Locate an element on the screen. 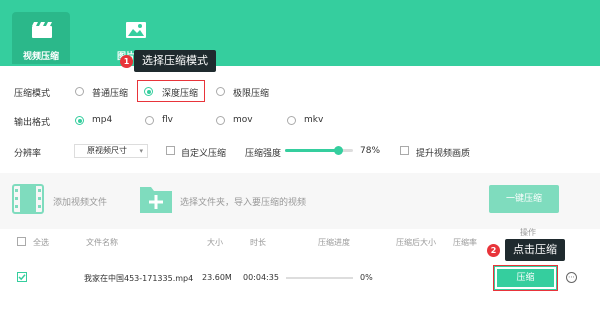 Image resolution: width=600 pixels, height=311 pixels. step-badge: 1 is located at coordinates (126, 61).